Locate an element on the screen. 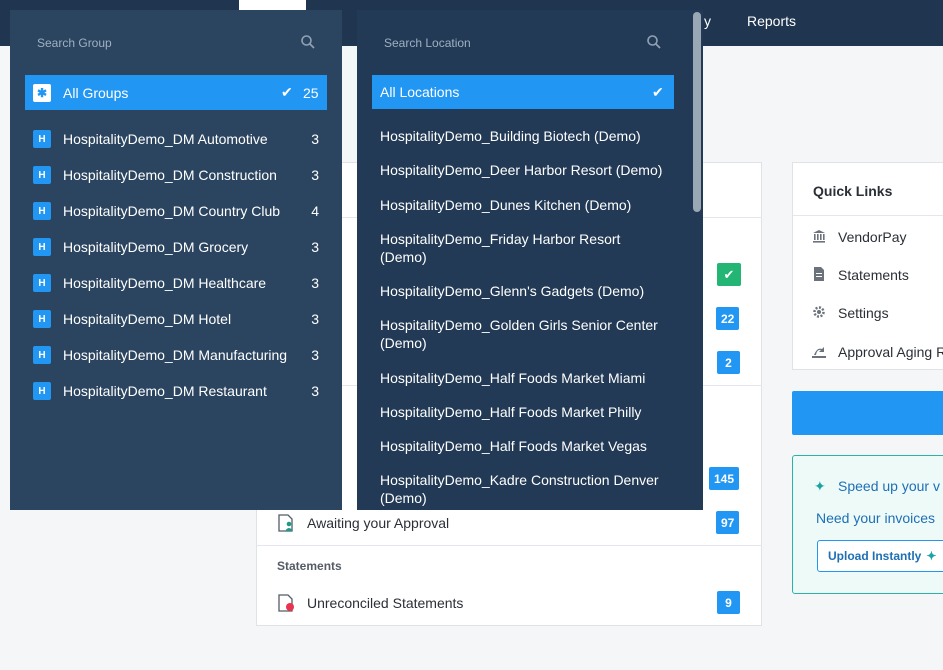 The height and width of the screenshot is (670, 943). group-item: H HospitalityDemo_DM Country Club 4 is located at coordinates (180, 211).